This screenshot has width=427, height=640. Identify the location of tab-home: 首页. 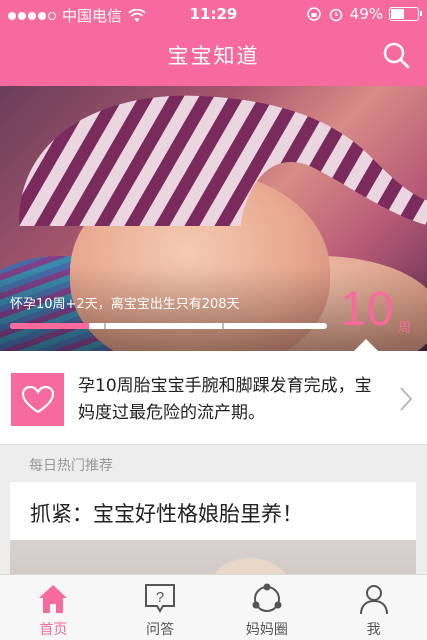
(53, 607).